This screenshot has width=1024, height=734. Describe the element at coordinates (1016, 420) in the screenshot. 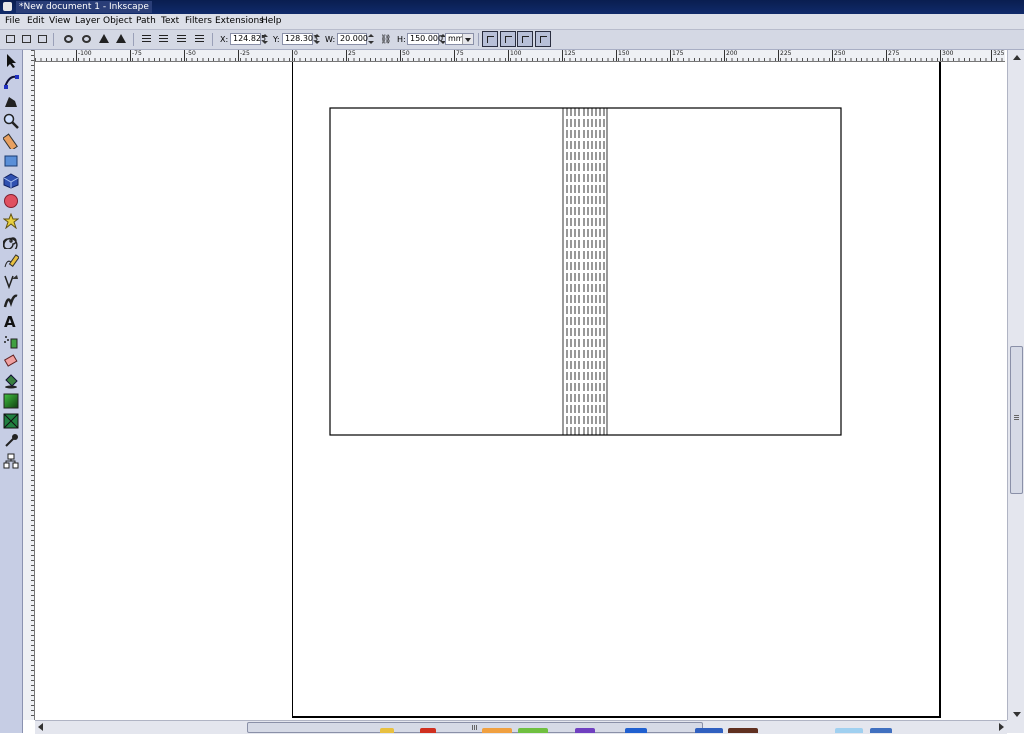

I see `vertical-scroll-thumb` at that location.